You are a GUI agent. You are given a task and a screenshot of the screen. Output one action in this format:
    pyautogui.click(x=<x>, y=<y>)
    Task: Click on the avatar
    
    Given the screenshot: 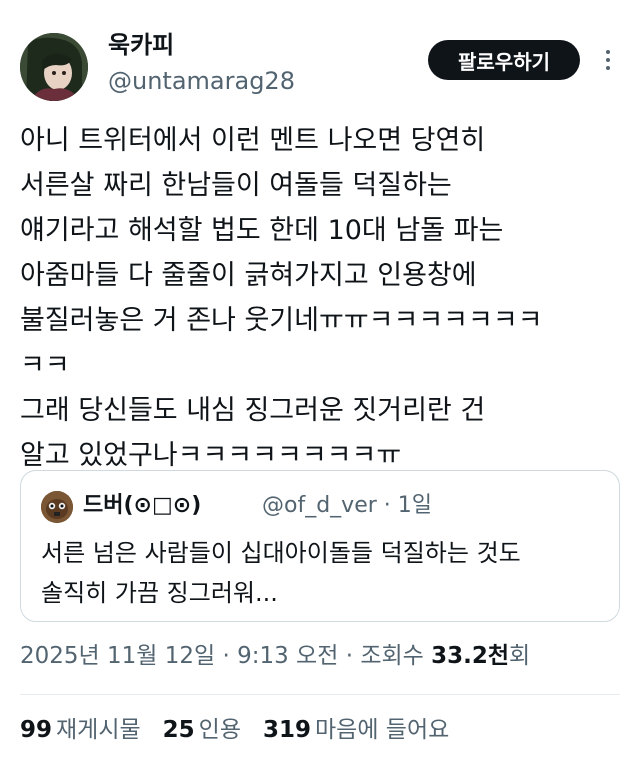 What is the action you would take?
    pyautogui.click(x=54, y=67)
    